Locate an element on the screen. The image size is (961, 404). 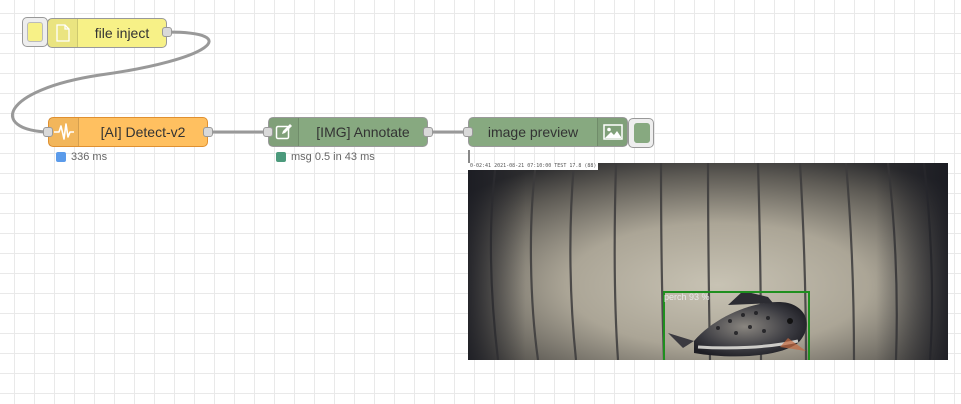
status-text: msg 0.5 in 43 ms is located at coordinates (333, 157).